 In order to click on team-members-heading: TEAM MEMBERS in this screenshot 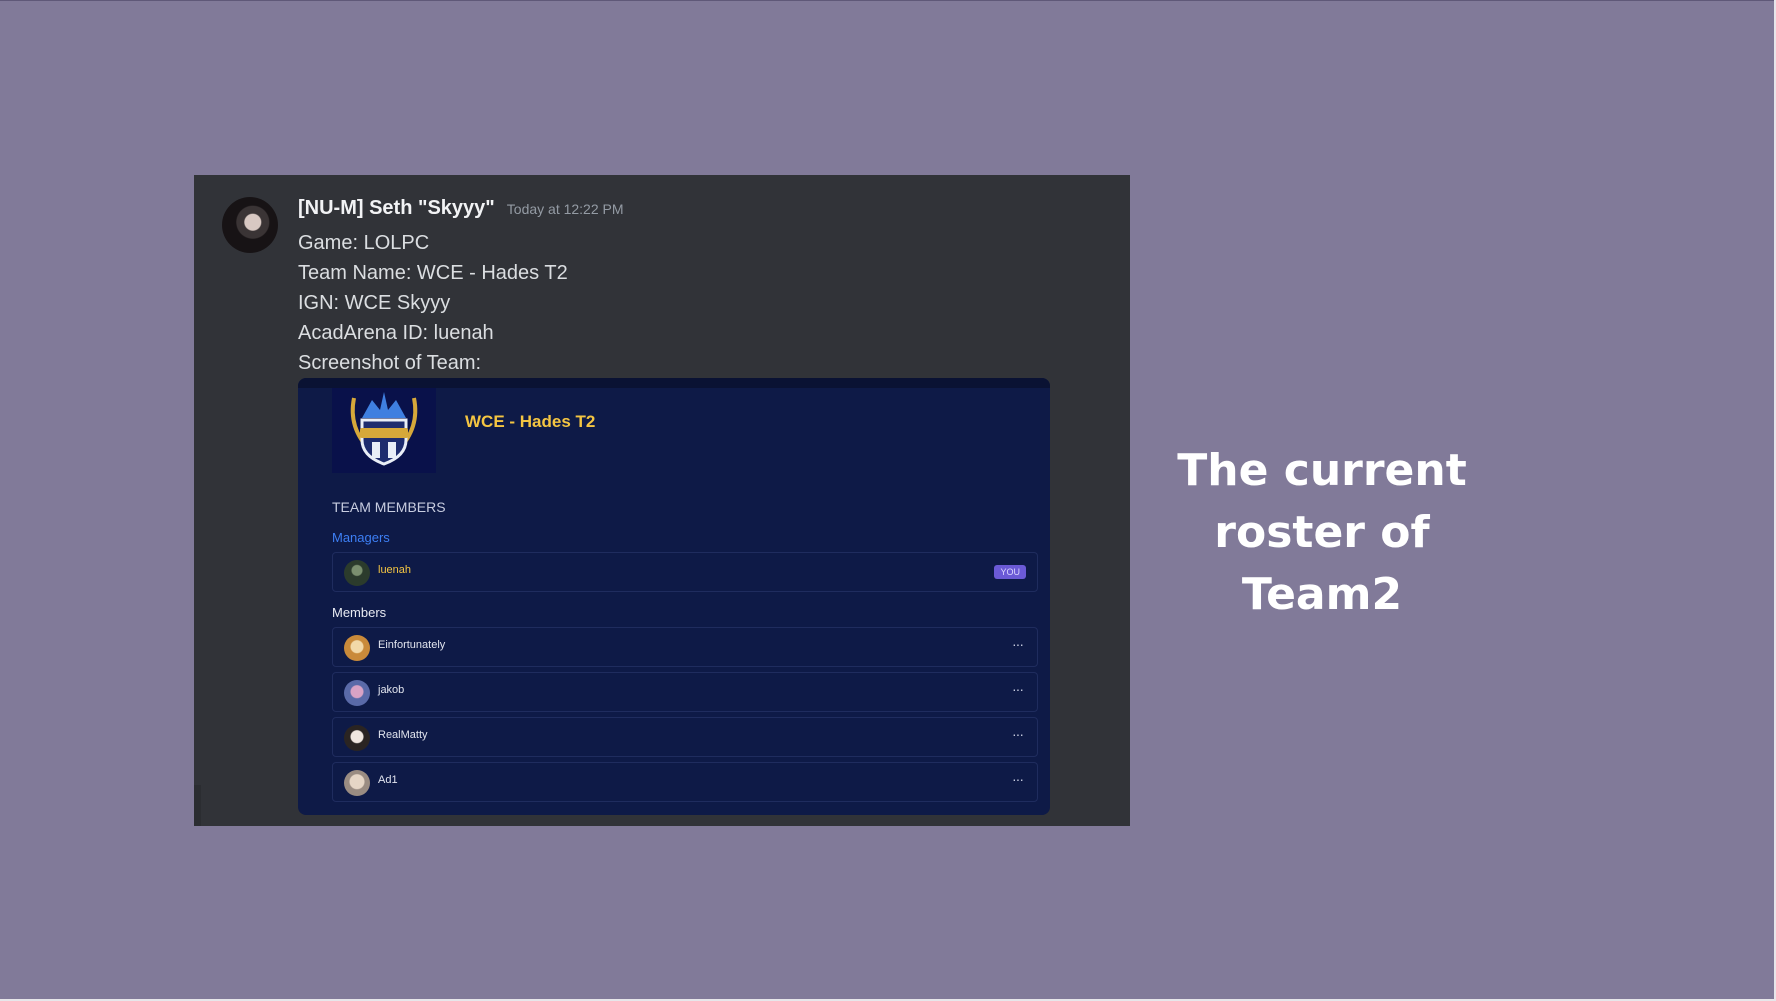, I will do `click(389, 507)`.